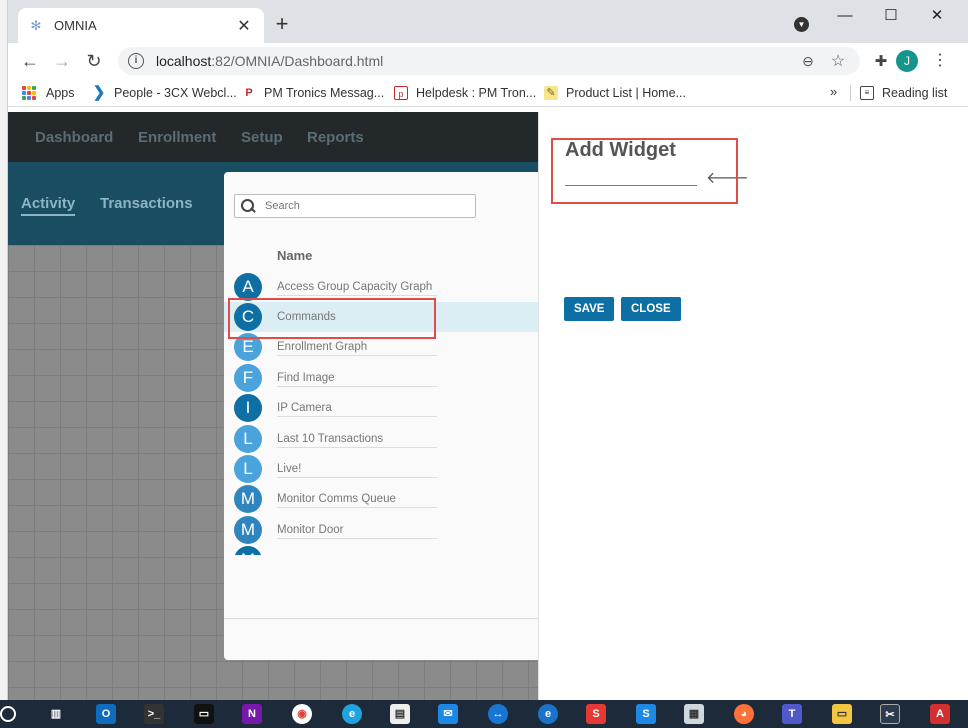 The width and height of the screenshot is (968, 728). Describe the element at coordinates (248, 408) in the screenshot. I see `letter-badge: I` at that location.